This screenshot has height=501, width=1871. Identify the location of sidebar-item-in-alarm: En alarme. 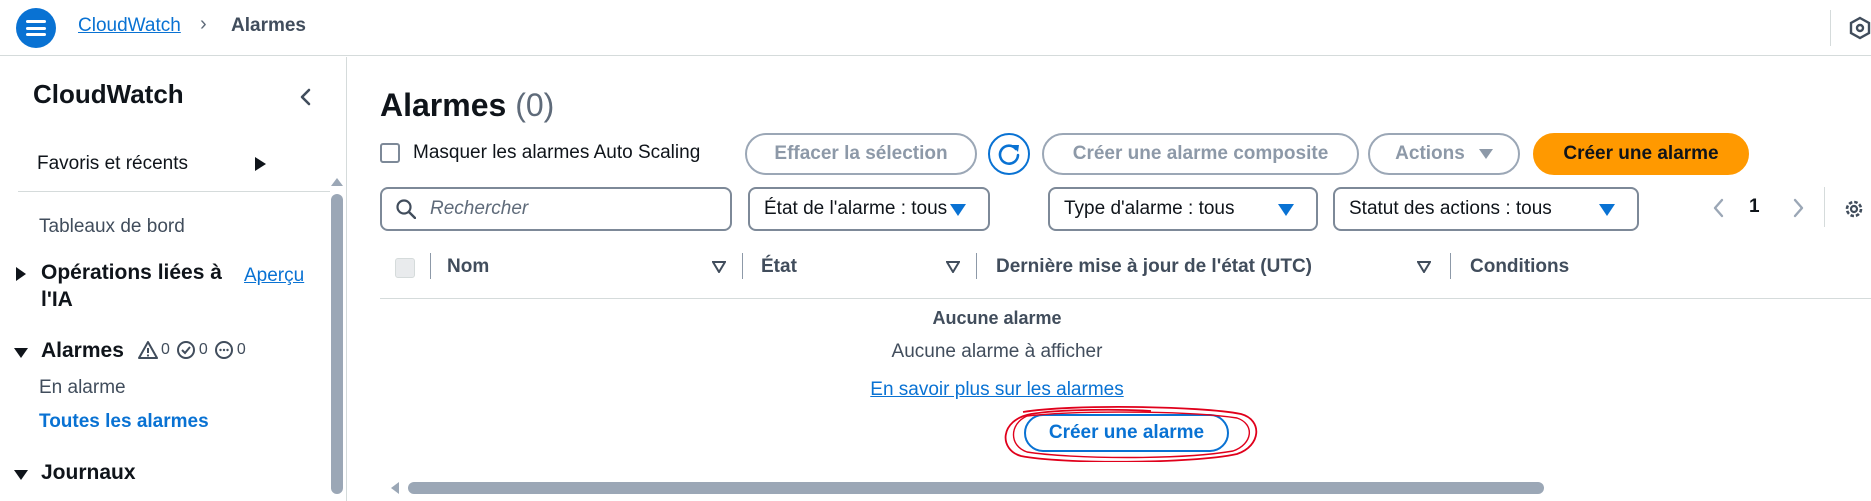
(82, 388).